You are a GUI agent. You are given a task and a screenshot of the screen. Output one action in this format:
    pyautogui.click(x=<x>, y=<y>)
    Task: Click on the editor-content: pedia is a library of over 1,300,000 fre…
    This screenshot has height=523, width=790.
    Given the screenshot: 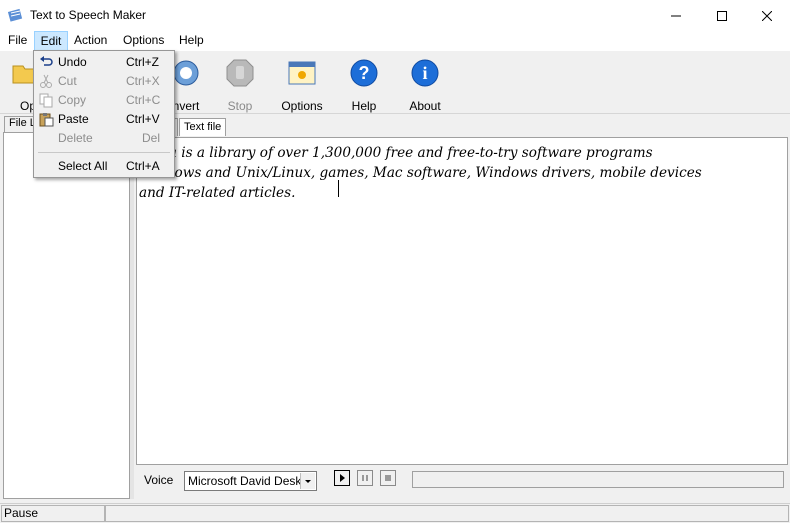 What is the action you would take?
    pyautogui.click(x=462, y=173)
    